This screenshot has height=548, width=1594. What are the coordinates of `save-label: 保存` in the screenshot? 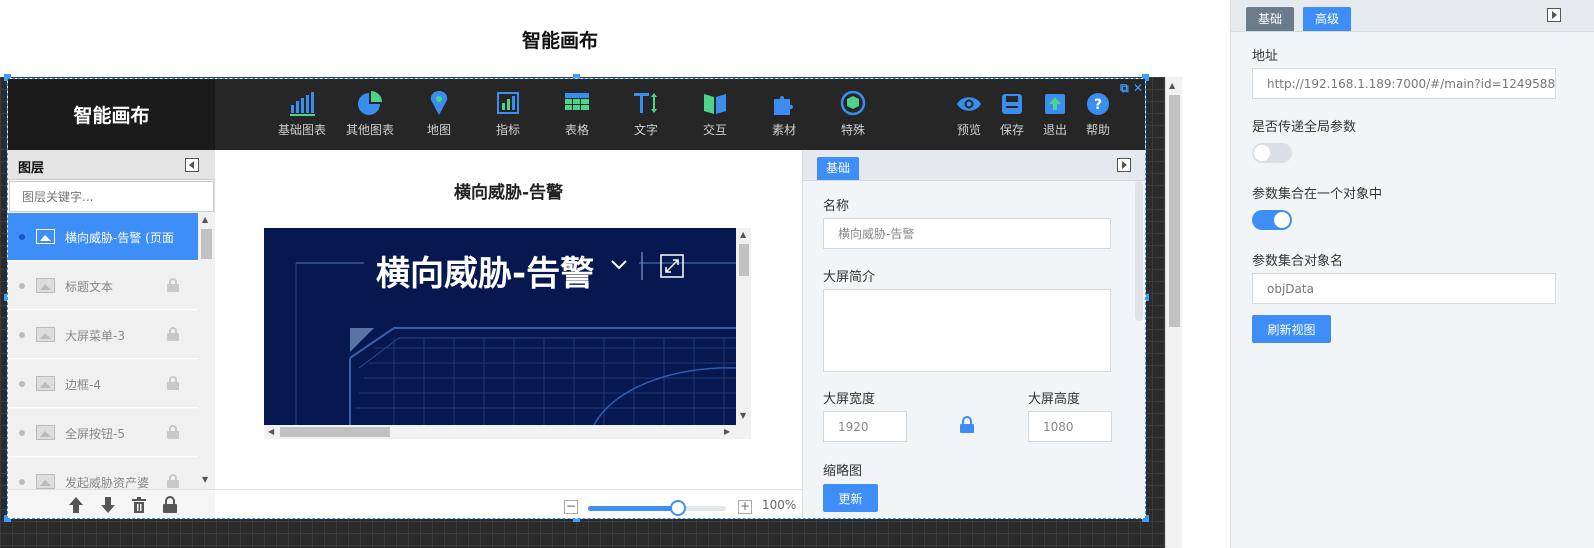 It's located at (1011, 130).